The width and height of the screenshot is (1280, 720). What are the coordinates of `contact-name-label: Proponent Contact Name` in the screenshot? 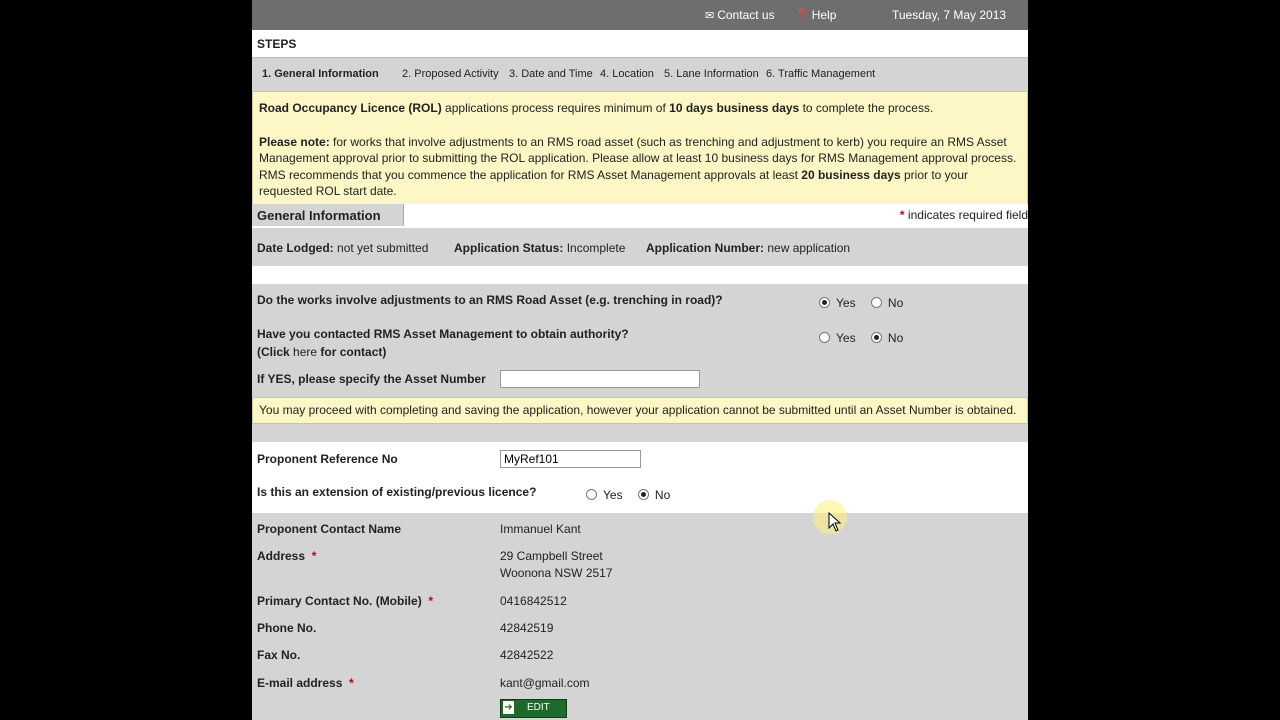 It's located at (329, 529).